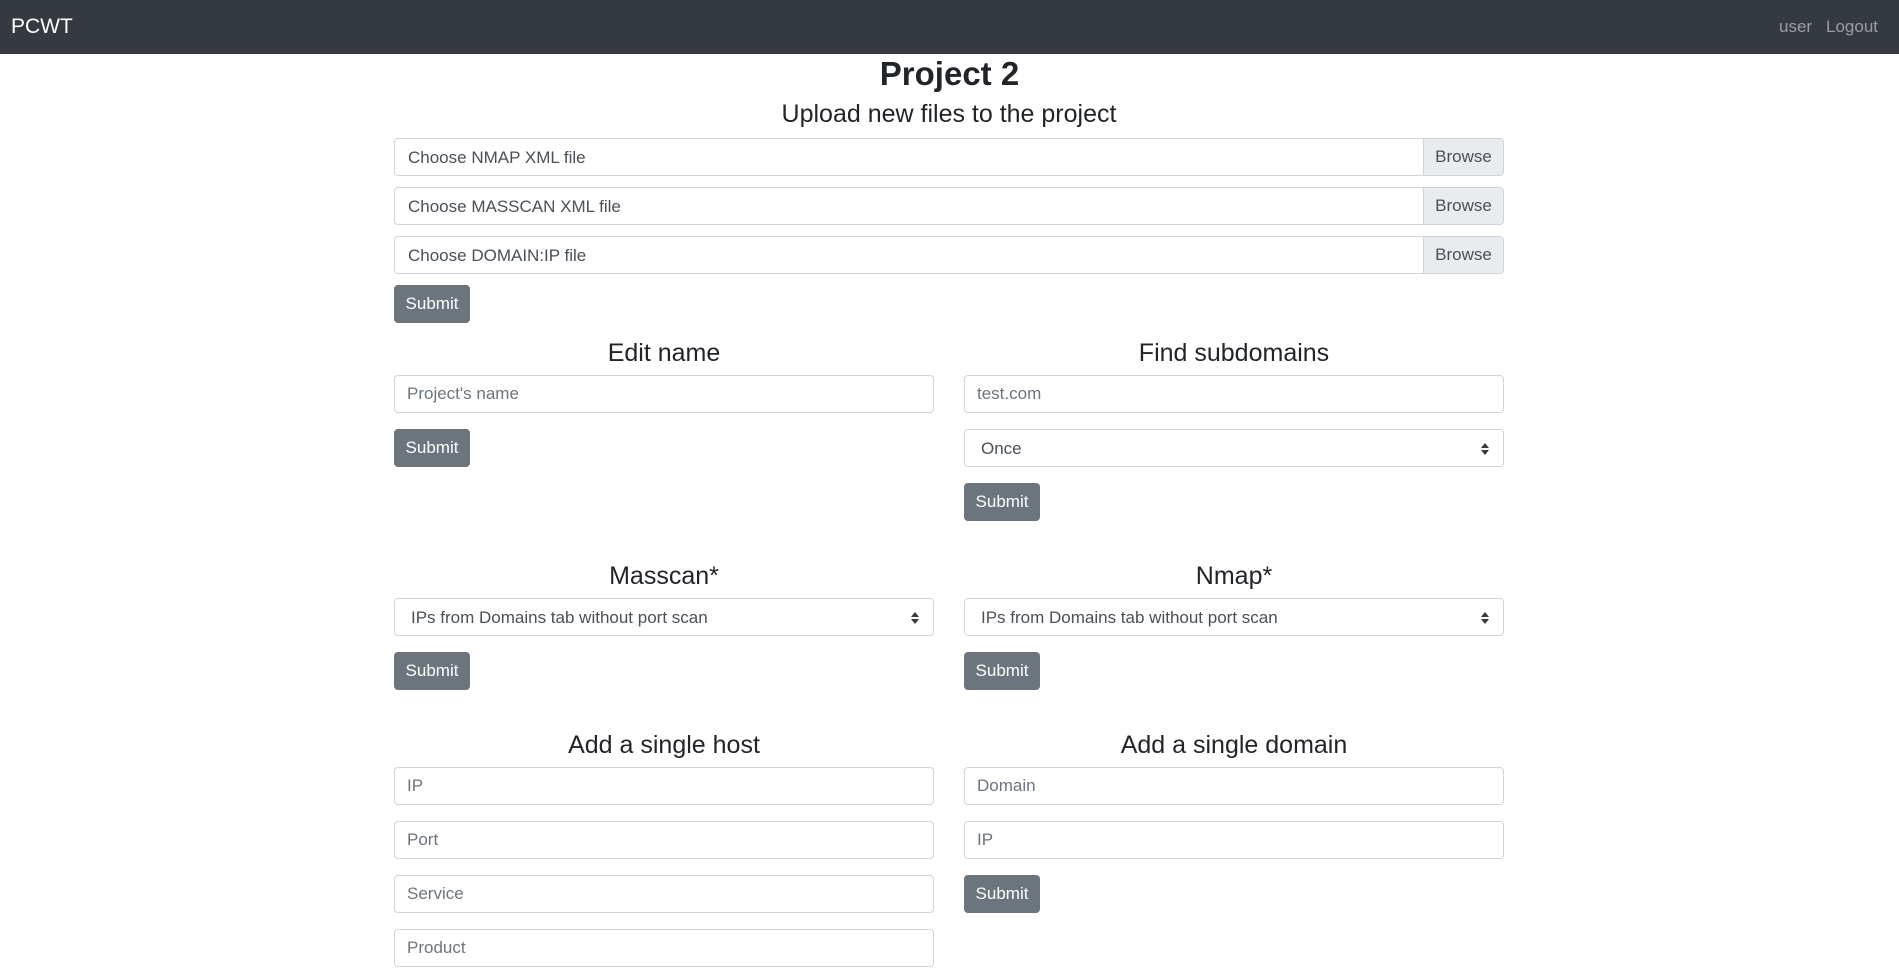  Describe the element at coordinates (664, 840) in the screenshot. I see `host-port-input` at that location.